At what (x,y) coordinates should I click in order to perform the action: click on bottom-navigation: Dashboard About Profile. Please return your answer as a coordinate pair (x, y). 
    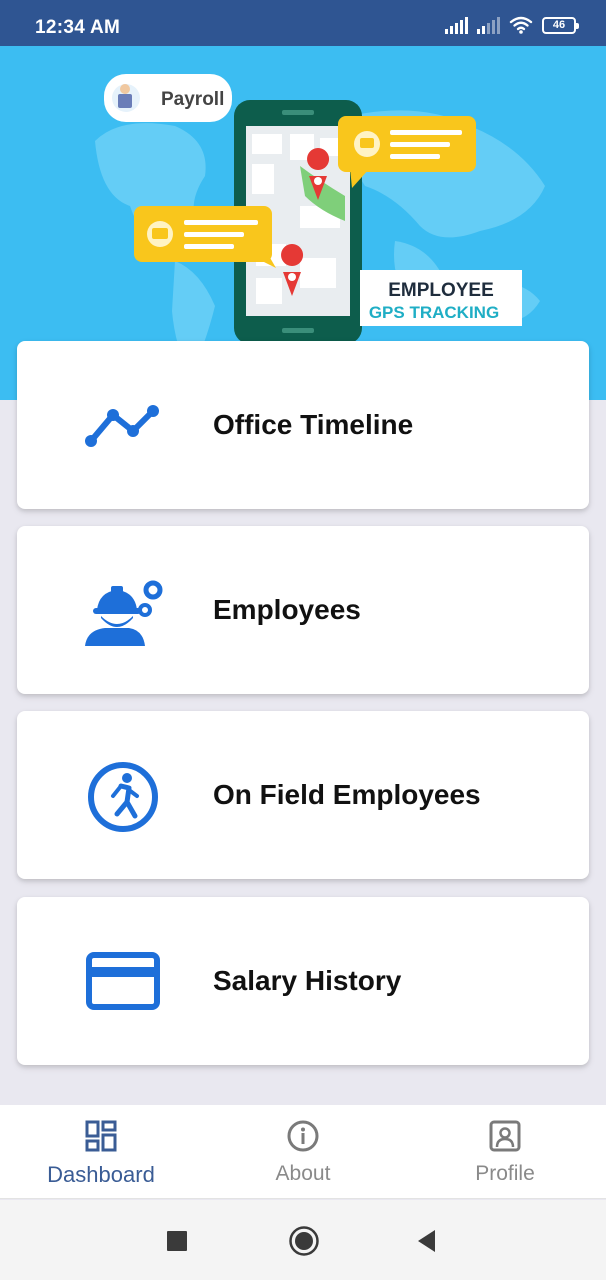
    Looking at the image, I should click on (303, 1152).